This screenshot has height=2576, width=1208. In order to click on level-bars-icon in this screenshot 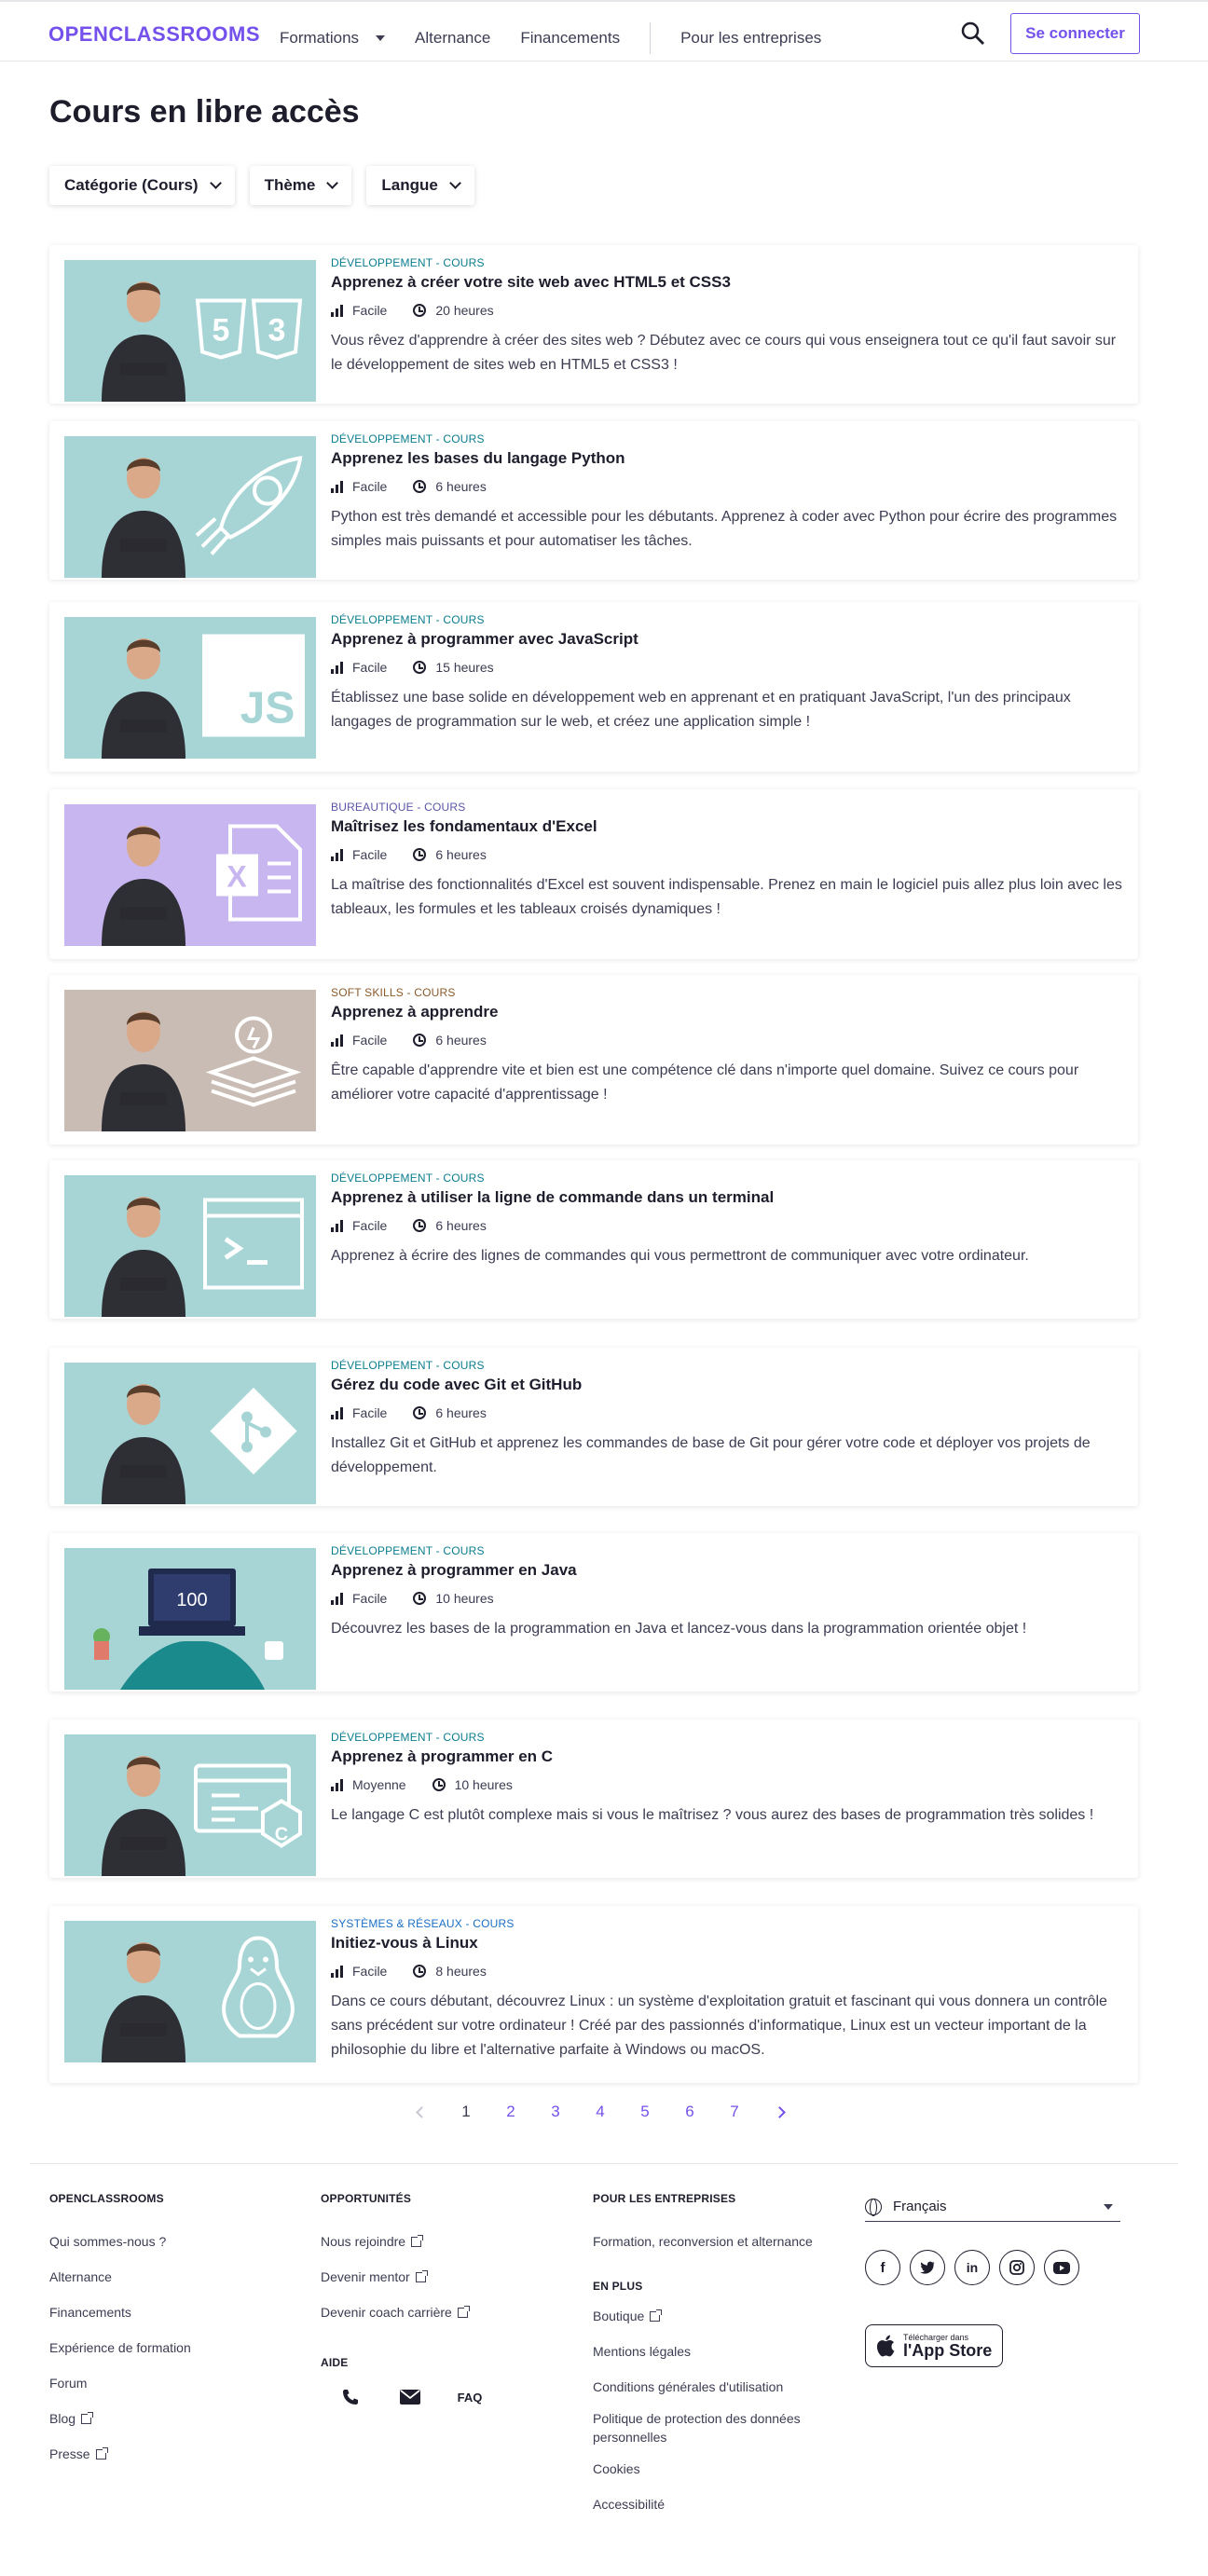, I will do `click(338, 1412)`.